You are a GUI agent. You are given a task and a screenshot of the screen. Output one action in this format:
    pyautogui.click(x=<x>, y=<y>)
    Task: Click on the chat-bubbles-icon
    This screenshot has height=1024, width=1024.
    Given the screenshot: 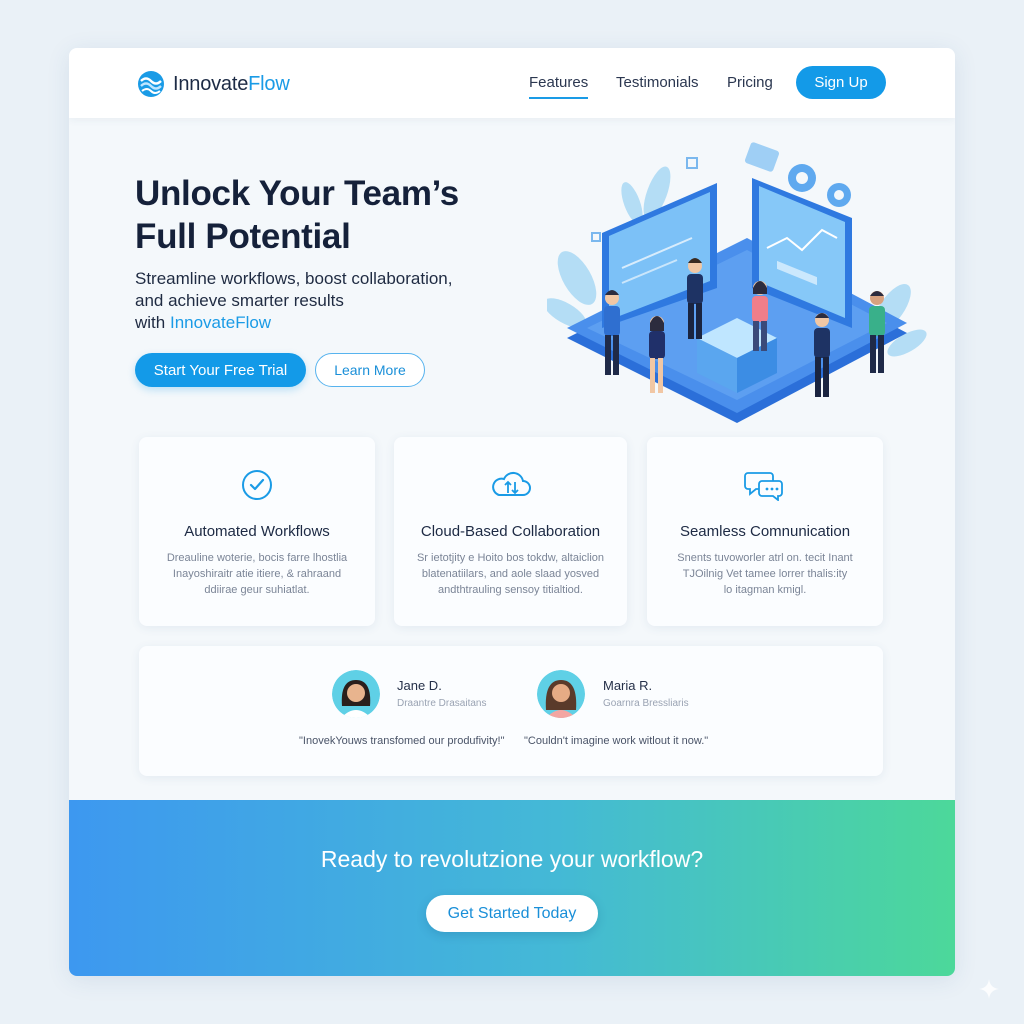 What is the action you would take?
    pyautogui.click(x=763, y=486)
    